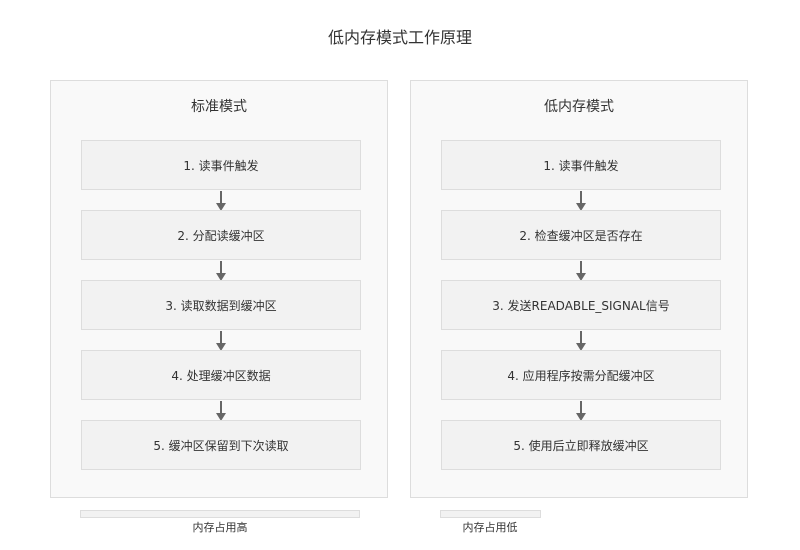 The image size is (800, 550). Describe the element at coordinates (490, 514) in the screenshot. I see `memory-usage-bar-low` at that location.